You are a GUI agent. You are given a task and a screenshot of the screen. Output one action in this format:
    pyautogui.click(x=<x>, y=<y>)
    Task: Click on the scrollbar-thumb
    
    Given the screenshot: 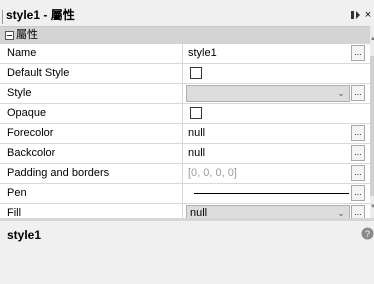 What is the action you would take?
    pyautogui.click(x=372, y=126)
    